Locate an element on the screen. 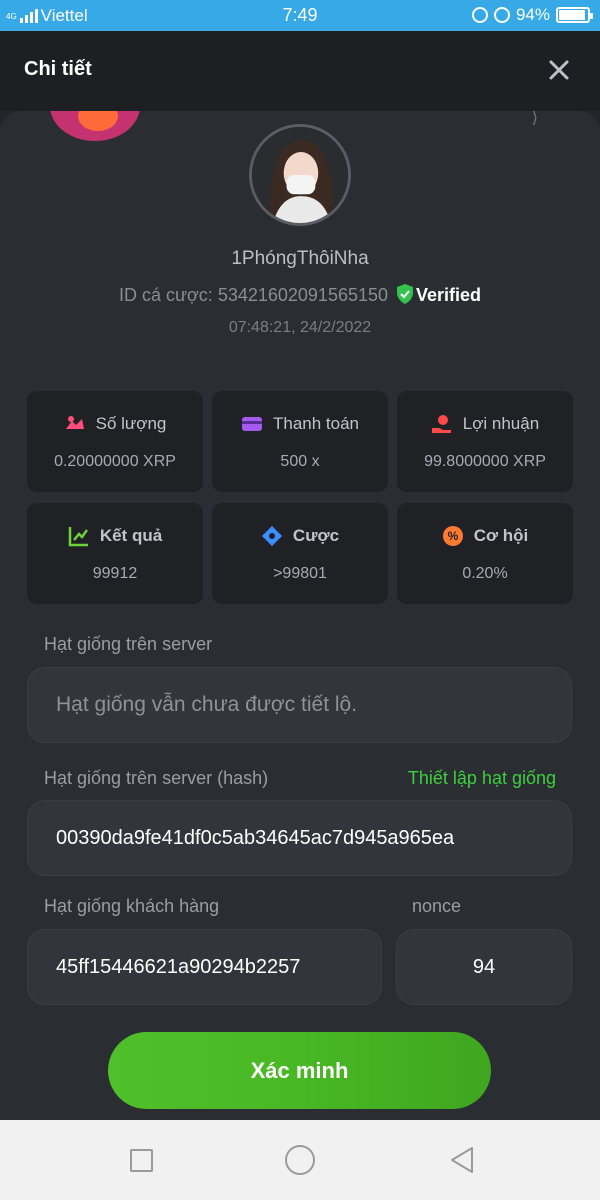 The height and width of the screenshot is (1200, 600). server-seed-hash-label: Hạt giống trên server (hash) is located at coordinates (156, 778).